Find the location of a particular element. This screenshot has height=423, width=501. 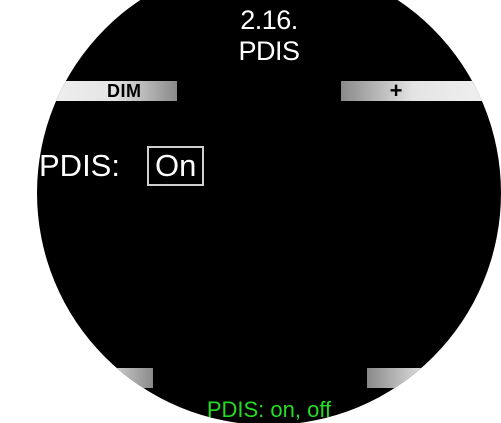

save-button: SAVE is located at coordinates (95, 378).